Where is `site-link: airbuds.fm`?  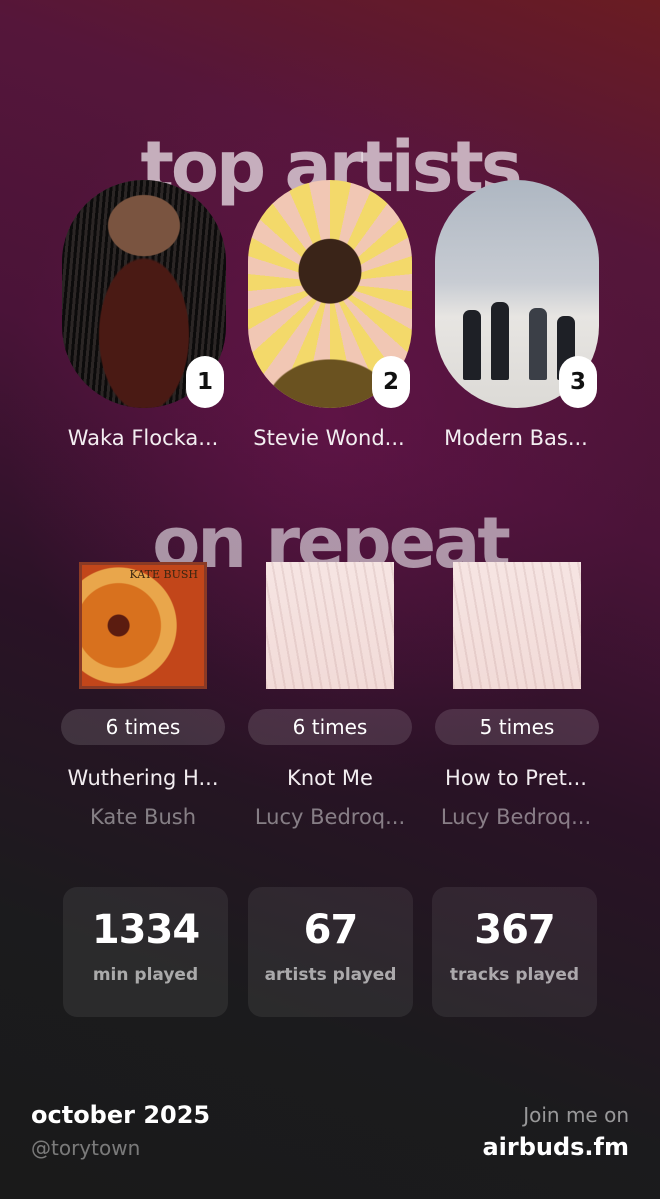
site-link: airbuds.fm is located at coordinates (555, 1147).